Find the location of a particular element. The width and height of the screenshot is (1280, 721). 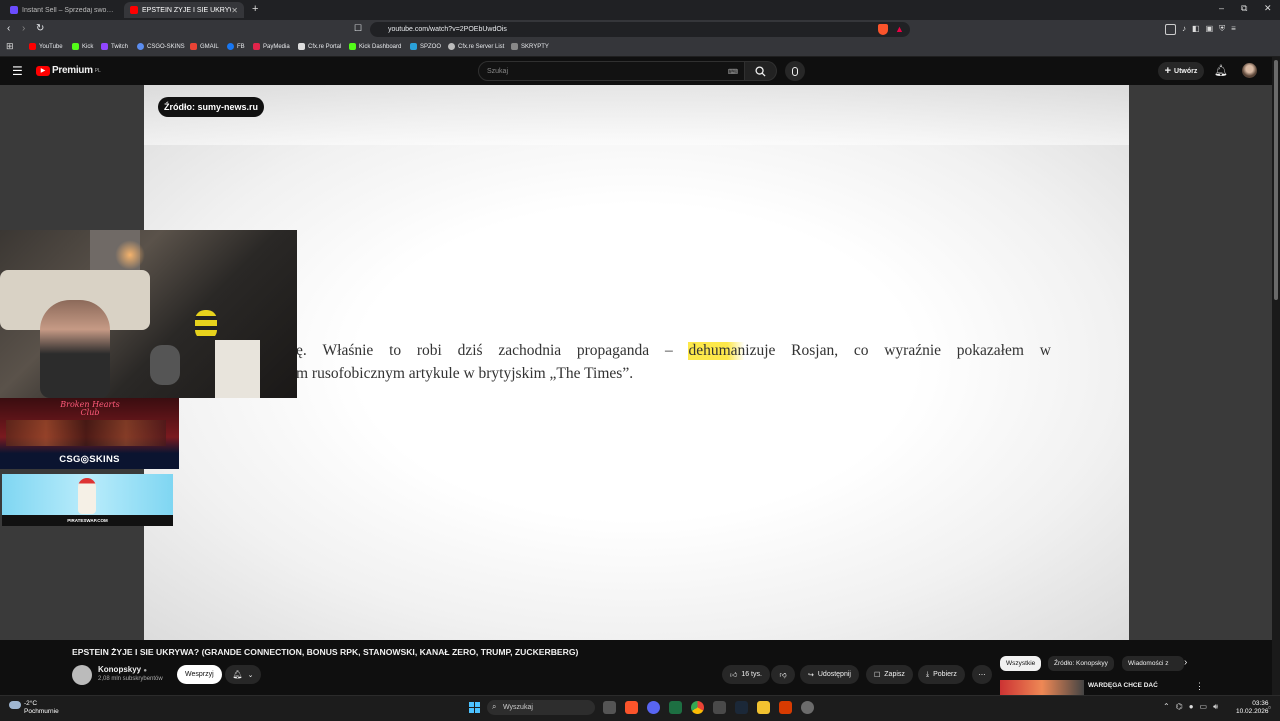

wallet-icon: ▣ is located at coordinates (1210, 29).